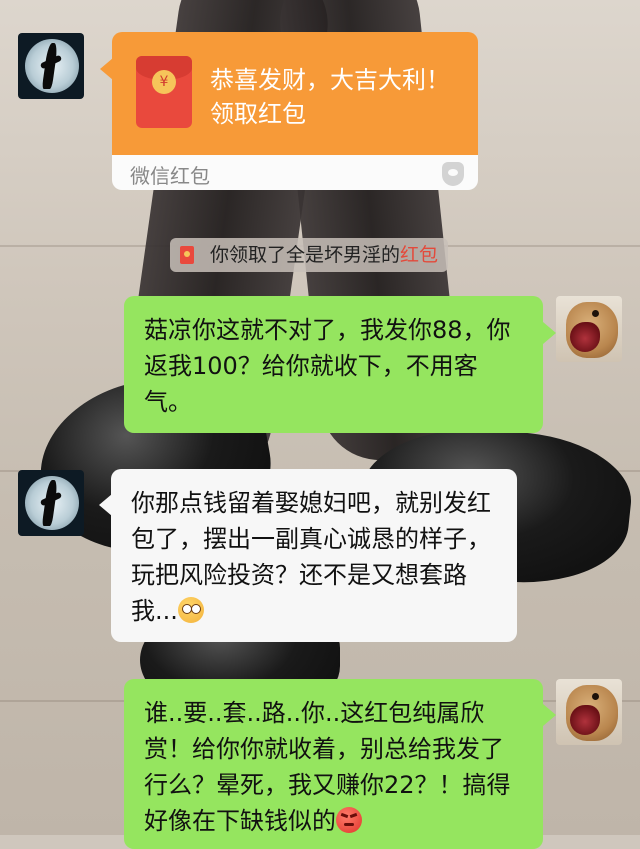  I want to click on message-bubble-sent: 菇凉你这就不对了，我发你88，你返我100？给你就收下，不用客气。, so click(333, 364).